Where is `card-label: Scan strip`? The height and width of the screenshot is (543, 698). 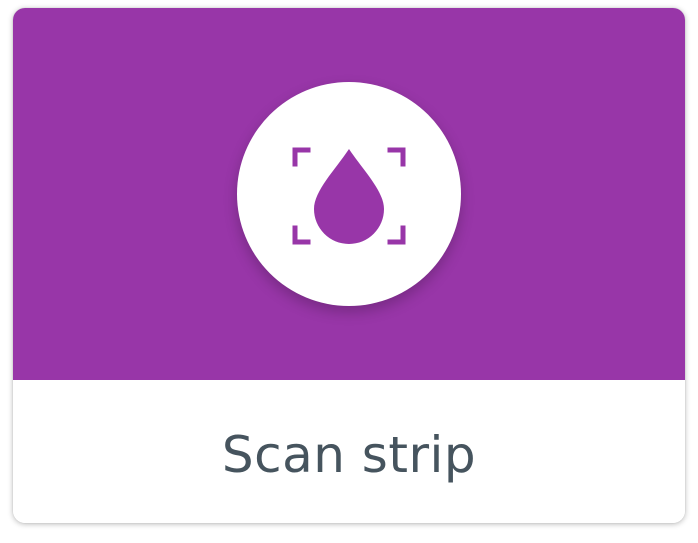 card-label: Scan strip is located at coordinates (349, 454).